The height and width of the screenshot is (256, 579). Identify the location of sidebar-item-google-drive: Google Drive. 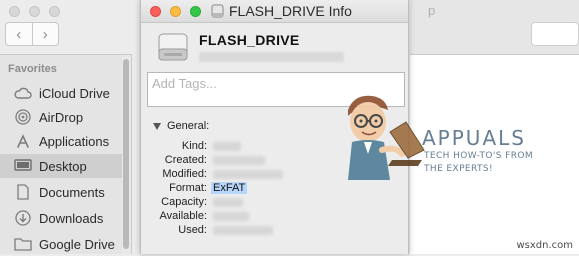
(61, 244).